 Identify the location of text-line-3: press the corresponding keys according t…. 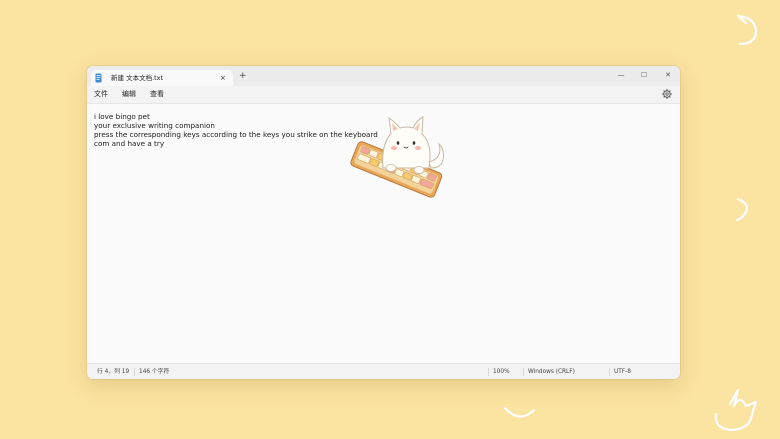
(236, 134).